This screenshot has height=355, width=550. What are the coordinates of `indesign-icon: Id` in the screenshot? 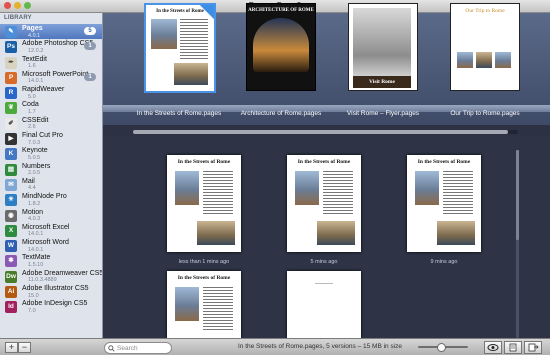 It's located at (11, 307).